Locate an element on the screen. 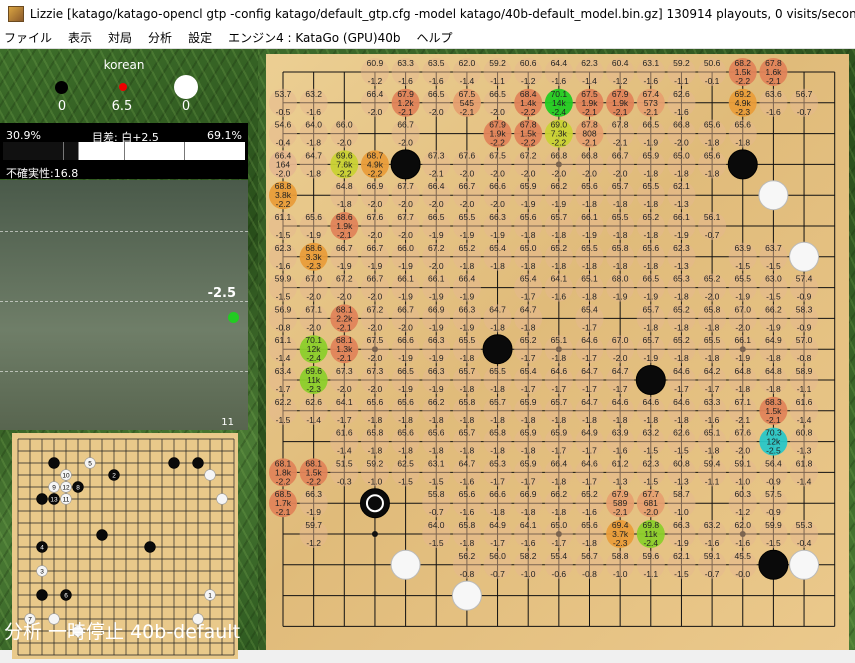 The height and width of the screenshot is (663, 855). suggestion-text: 65.1 is located at coordinates (589, 279).